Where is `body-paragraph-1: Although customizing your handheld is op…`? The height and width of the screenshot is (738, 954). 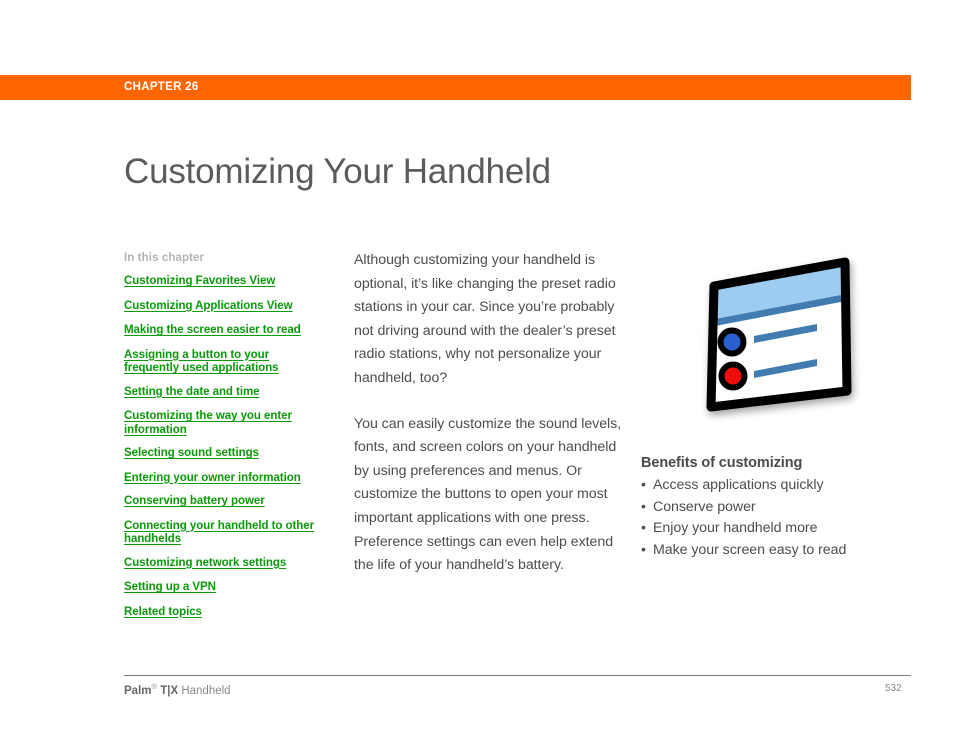 body-paragraph-1: Although customizing your handheld is op… is located at coordinates (485, 319).